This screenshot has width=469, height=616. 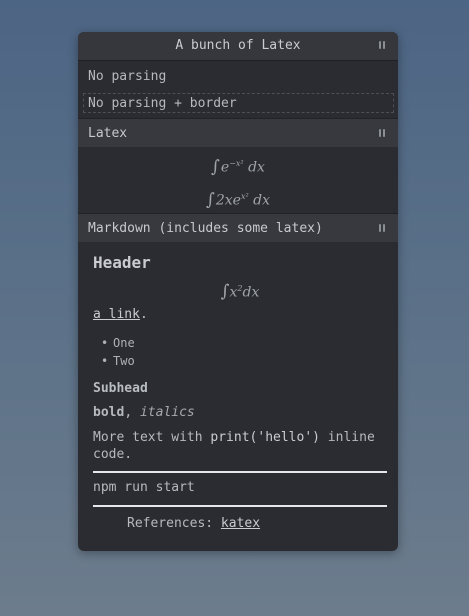 I want to click on collapse-icon, so click(x=382, y=45).